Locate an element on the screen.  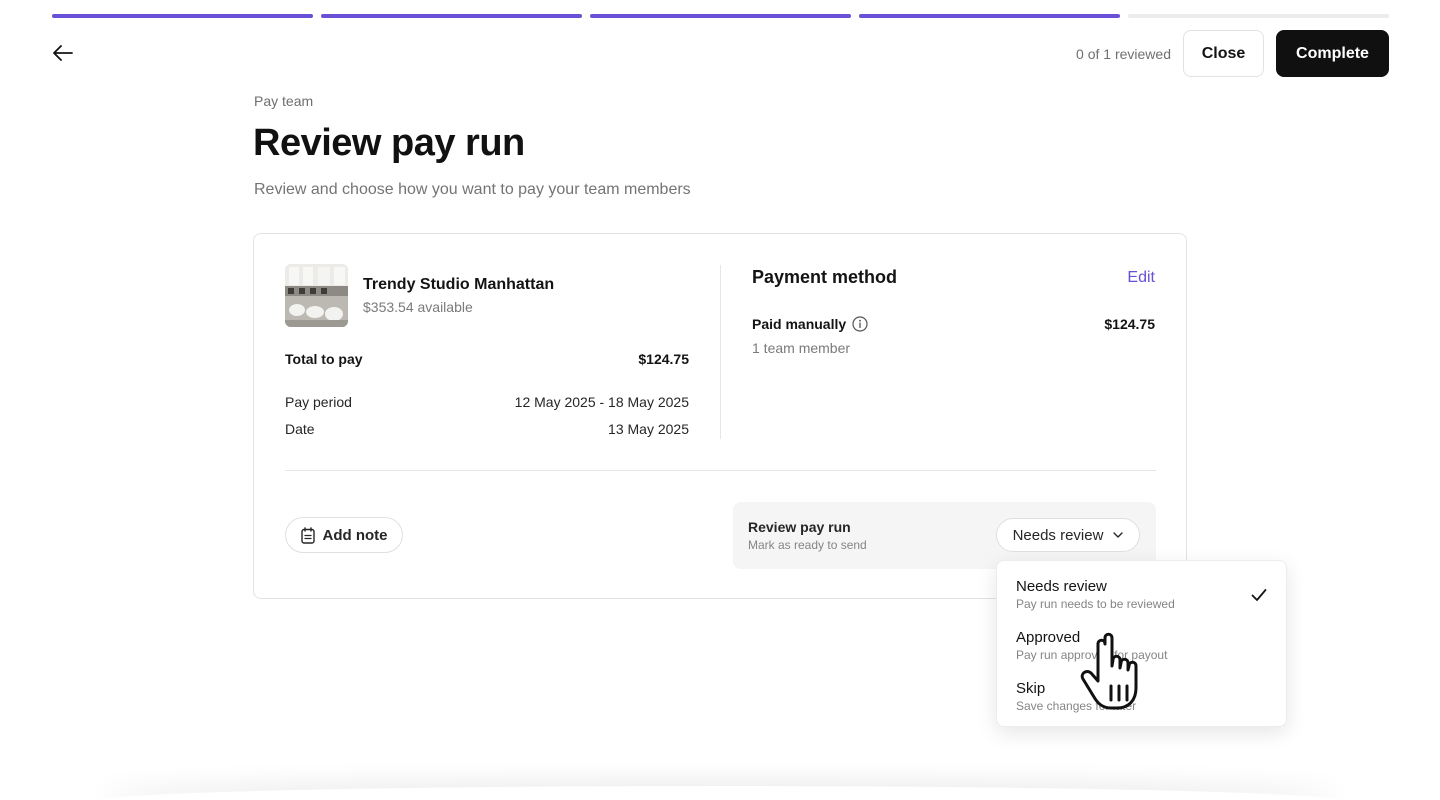
option-label: Needs review is located at coordinates (1061, 586).